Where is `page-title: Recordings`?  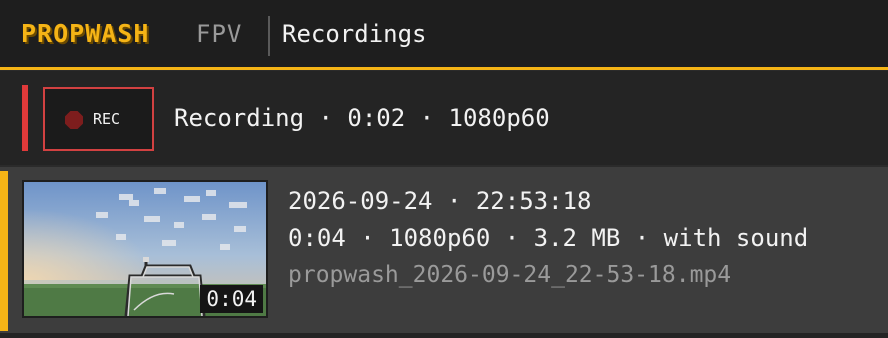
page-title: Recordings is located at coordinates (354, 34).